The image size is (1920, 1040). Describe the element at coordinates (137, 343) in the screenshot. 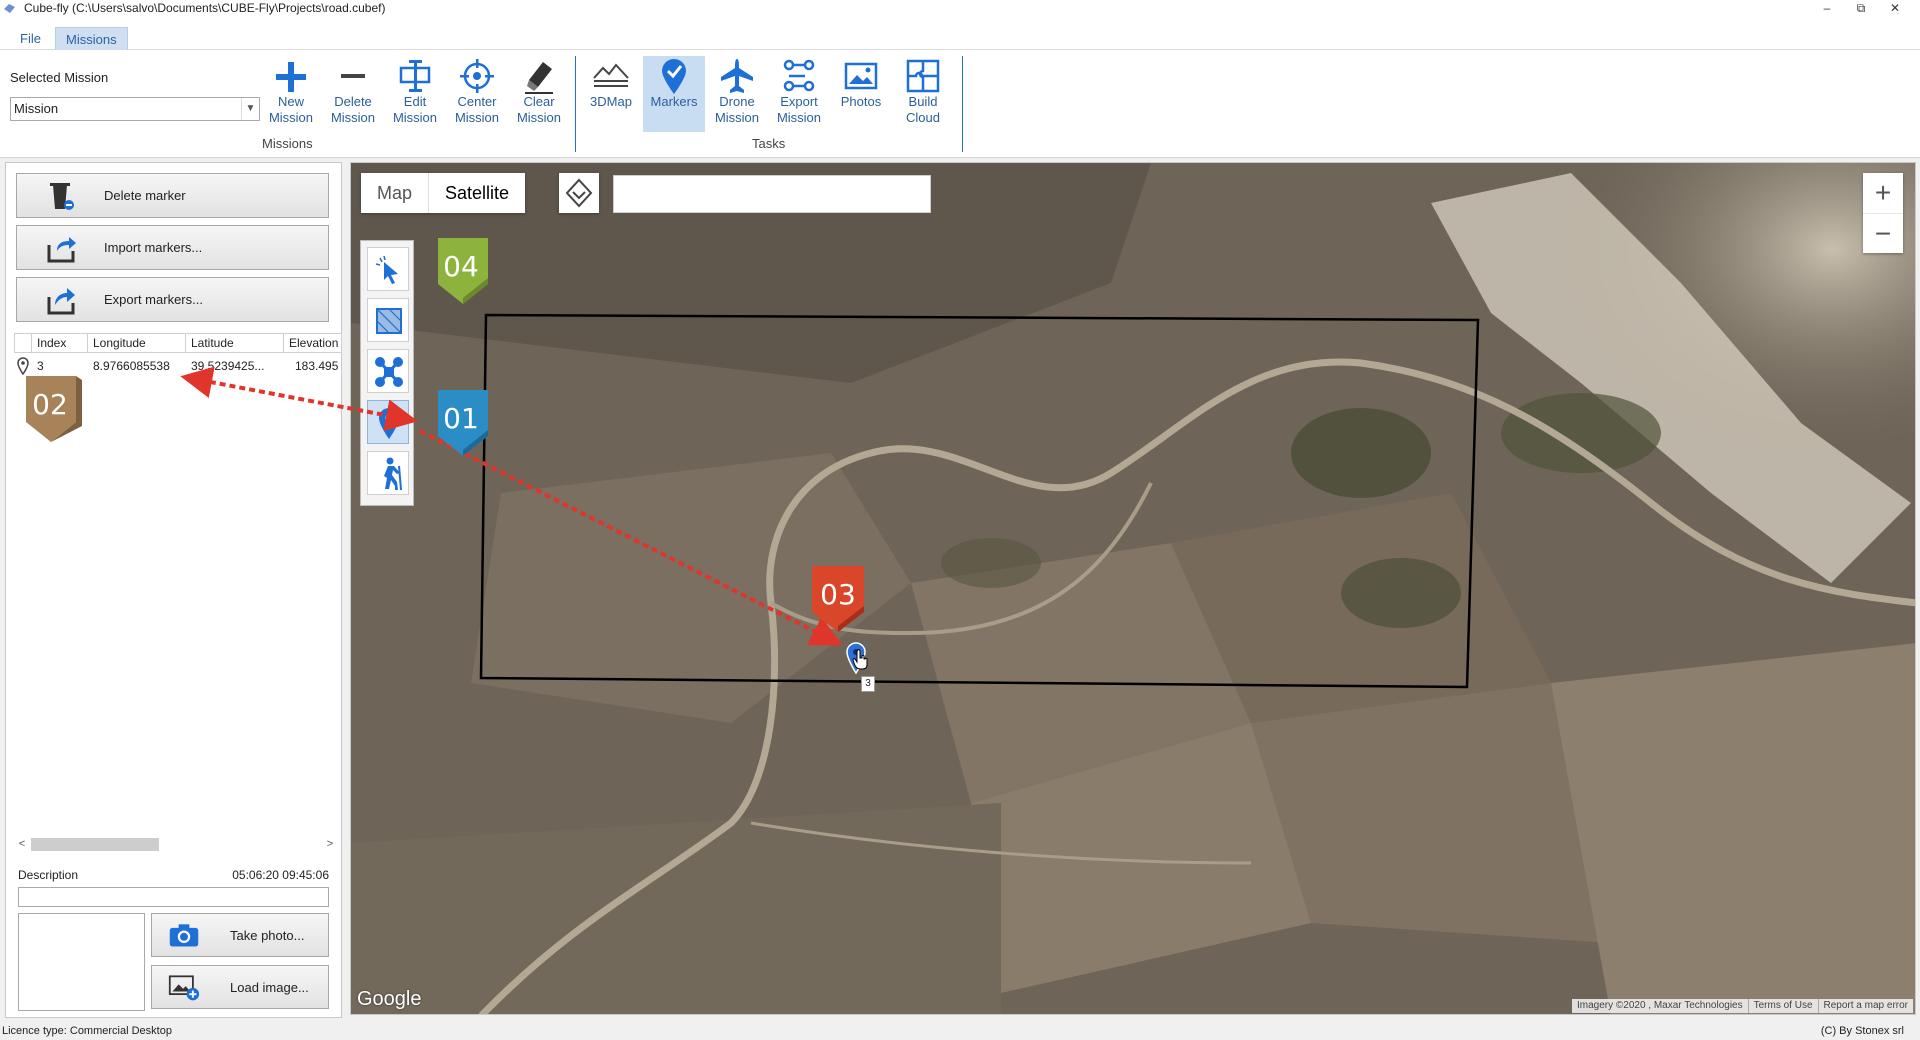

I see `table-header: Longitude` at that location.